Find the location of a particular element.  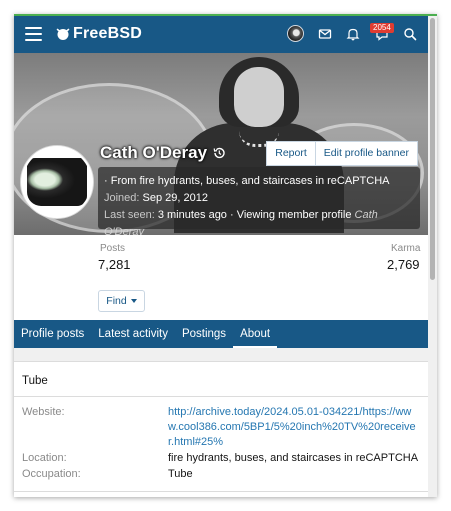

location-label: Location: is located at coordinates (44, 458).